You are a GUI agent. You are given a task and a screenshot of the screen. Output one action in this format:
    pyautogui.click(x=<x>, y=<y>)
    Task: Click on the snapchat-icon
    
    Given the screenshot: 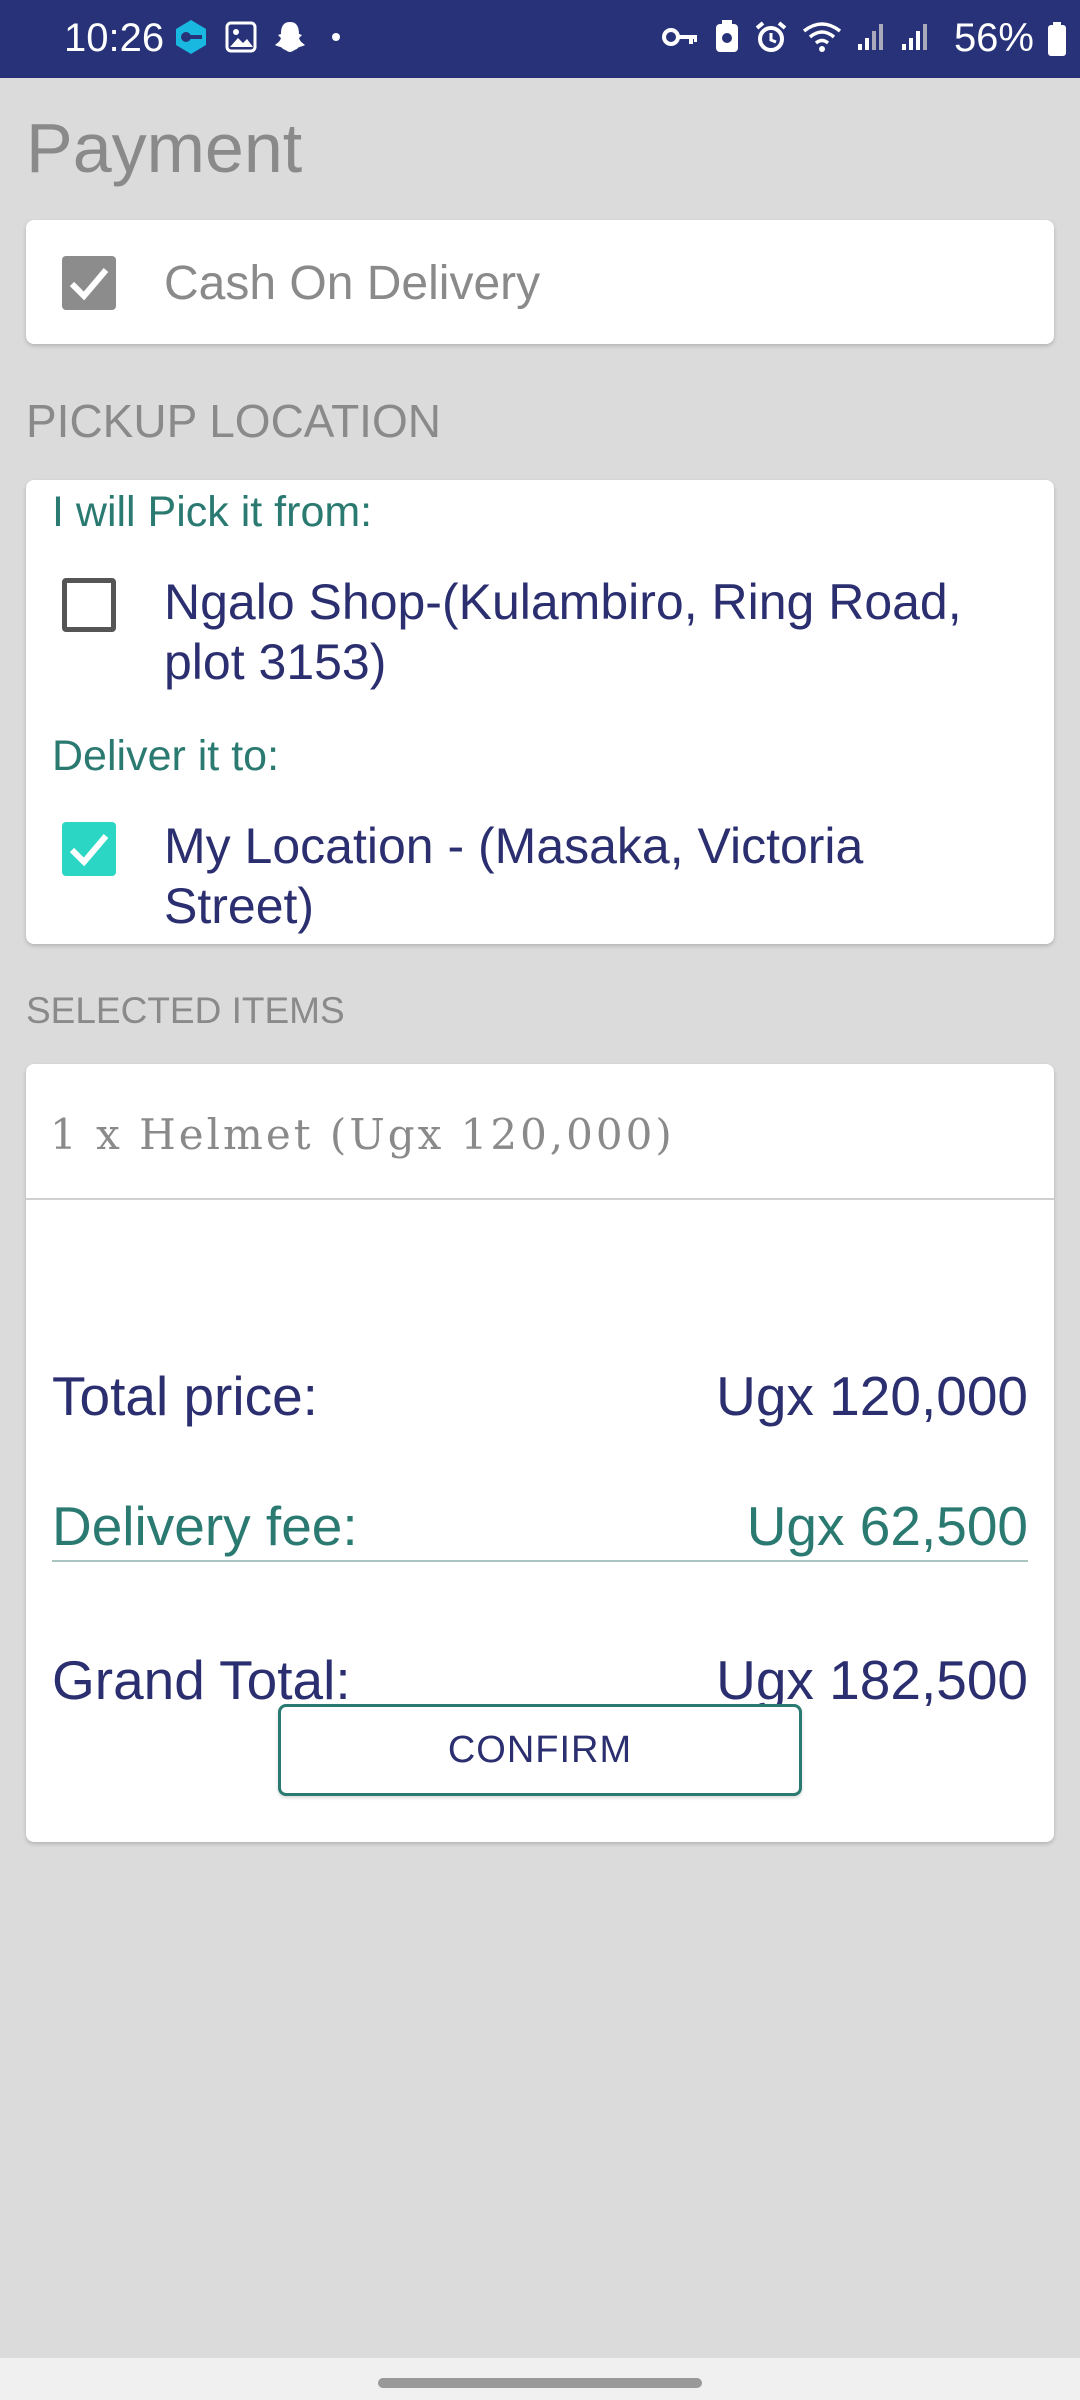 What is the action you would take?
    pyautogui.click(x=290, y=37)
    